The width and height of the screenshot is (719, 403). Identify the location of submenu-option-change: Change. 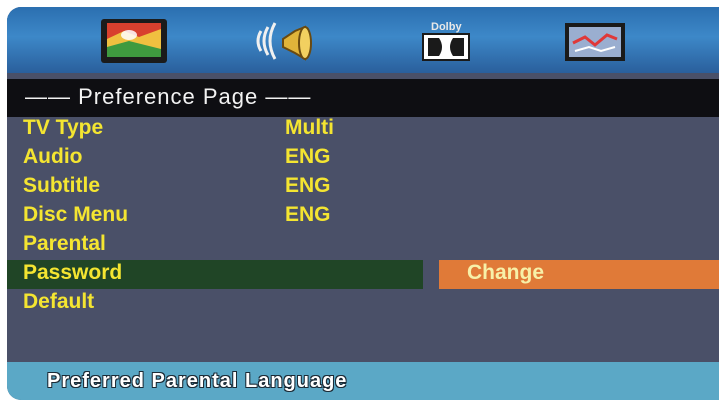
(579, 274).